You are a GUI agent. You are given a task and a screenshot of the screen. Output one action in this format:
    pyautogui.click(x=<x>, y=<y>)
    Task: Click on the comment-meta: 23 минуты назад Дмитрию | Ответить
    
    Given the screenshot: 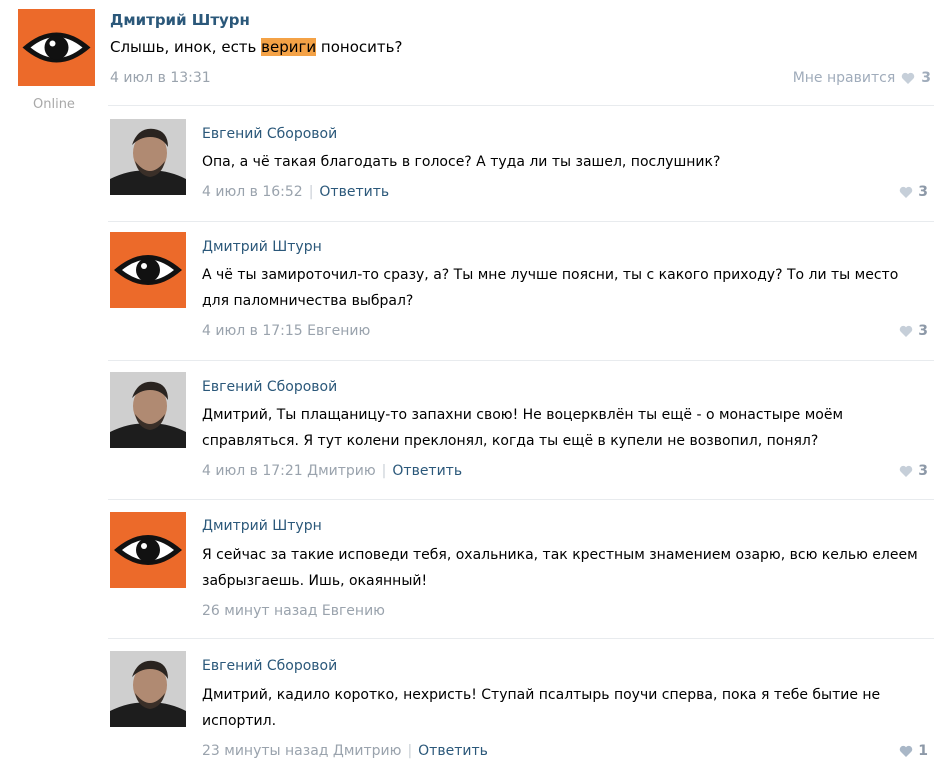 What is the action you would take?
    pyautogui.click(x=345, y=751)
    